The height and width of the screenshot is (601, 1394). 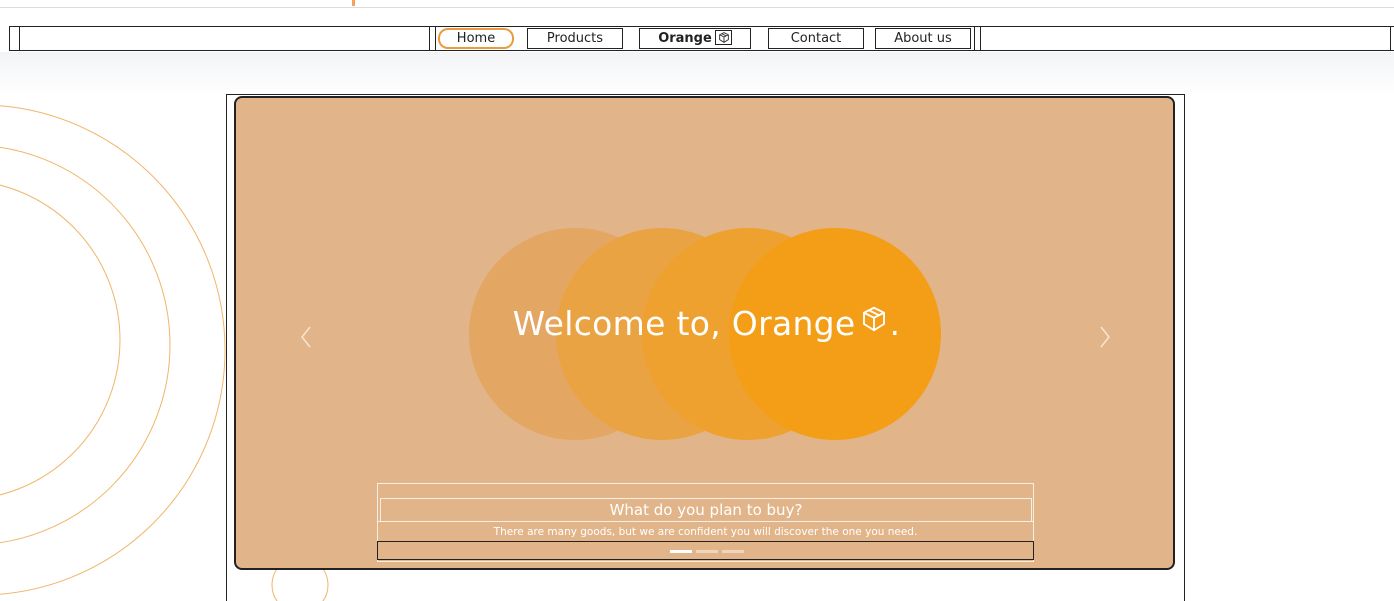 I want to click on nav-group: Home Products Orange Contact About us, so click(x=705, y=38).